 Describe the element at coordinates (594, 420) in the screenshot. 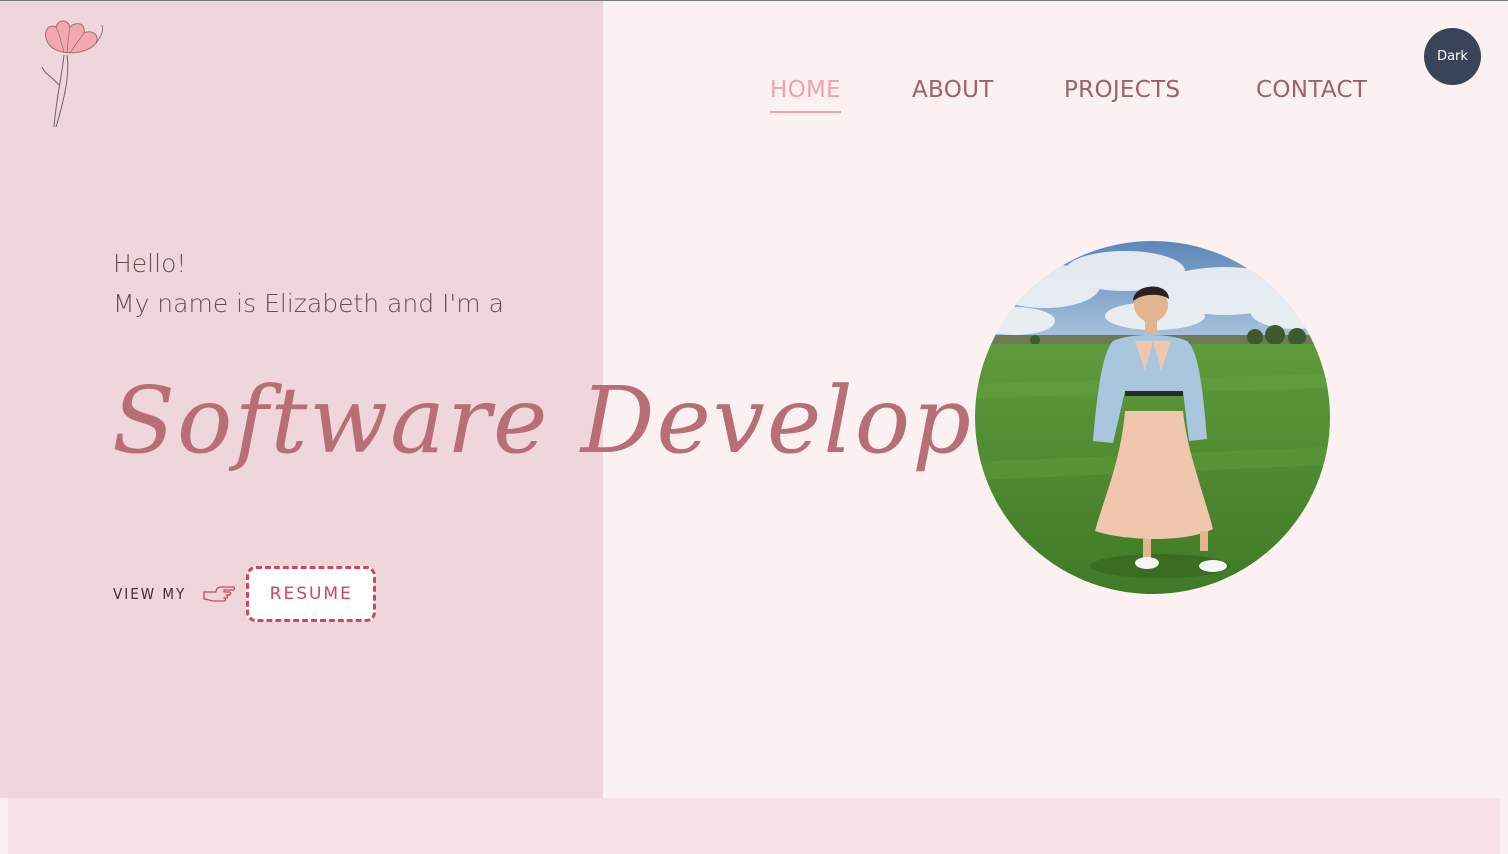

I see `role-title: Software Developer` at that location.